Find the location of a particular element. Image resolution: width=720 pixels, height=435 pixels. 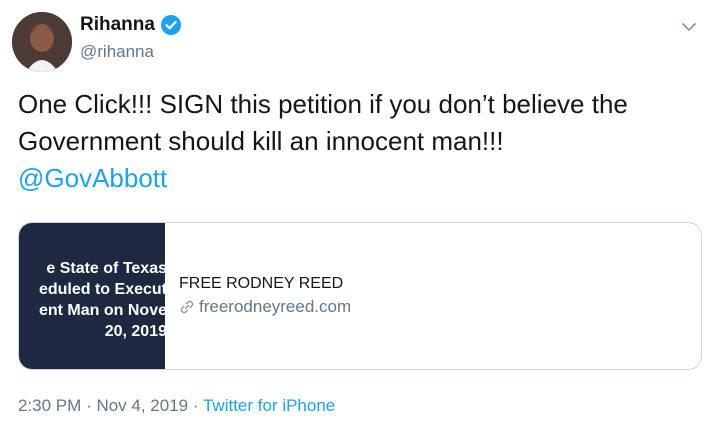

tweet-source-link: Twitter for iPhone is located at coordinates (269, 405).